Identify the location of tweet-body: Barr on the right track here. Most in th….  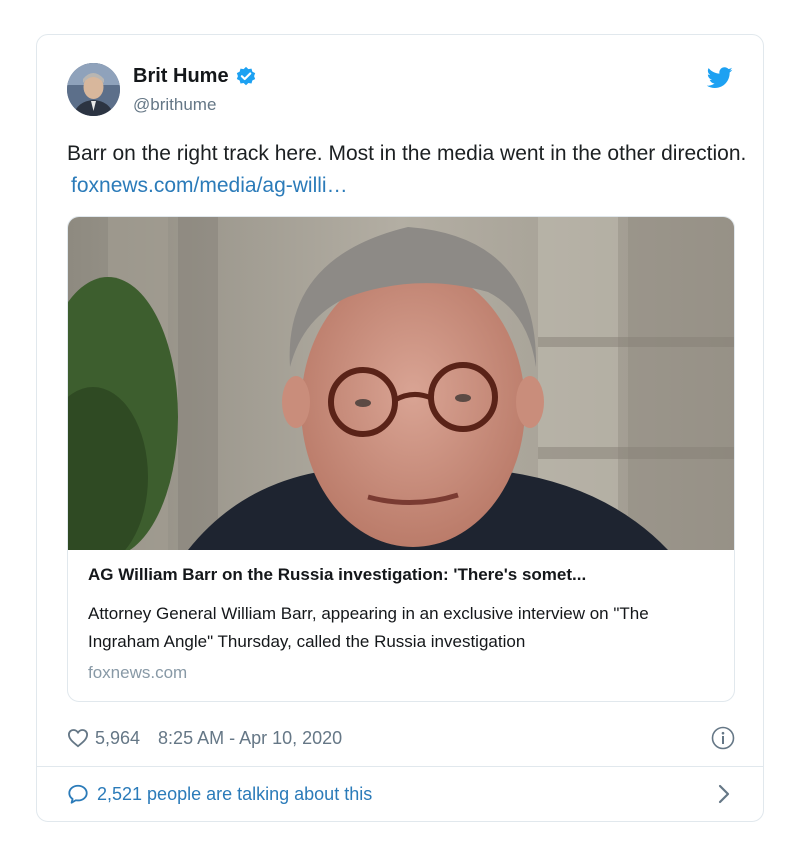
(407, 153).